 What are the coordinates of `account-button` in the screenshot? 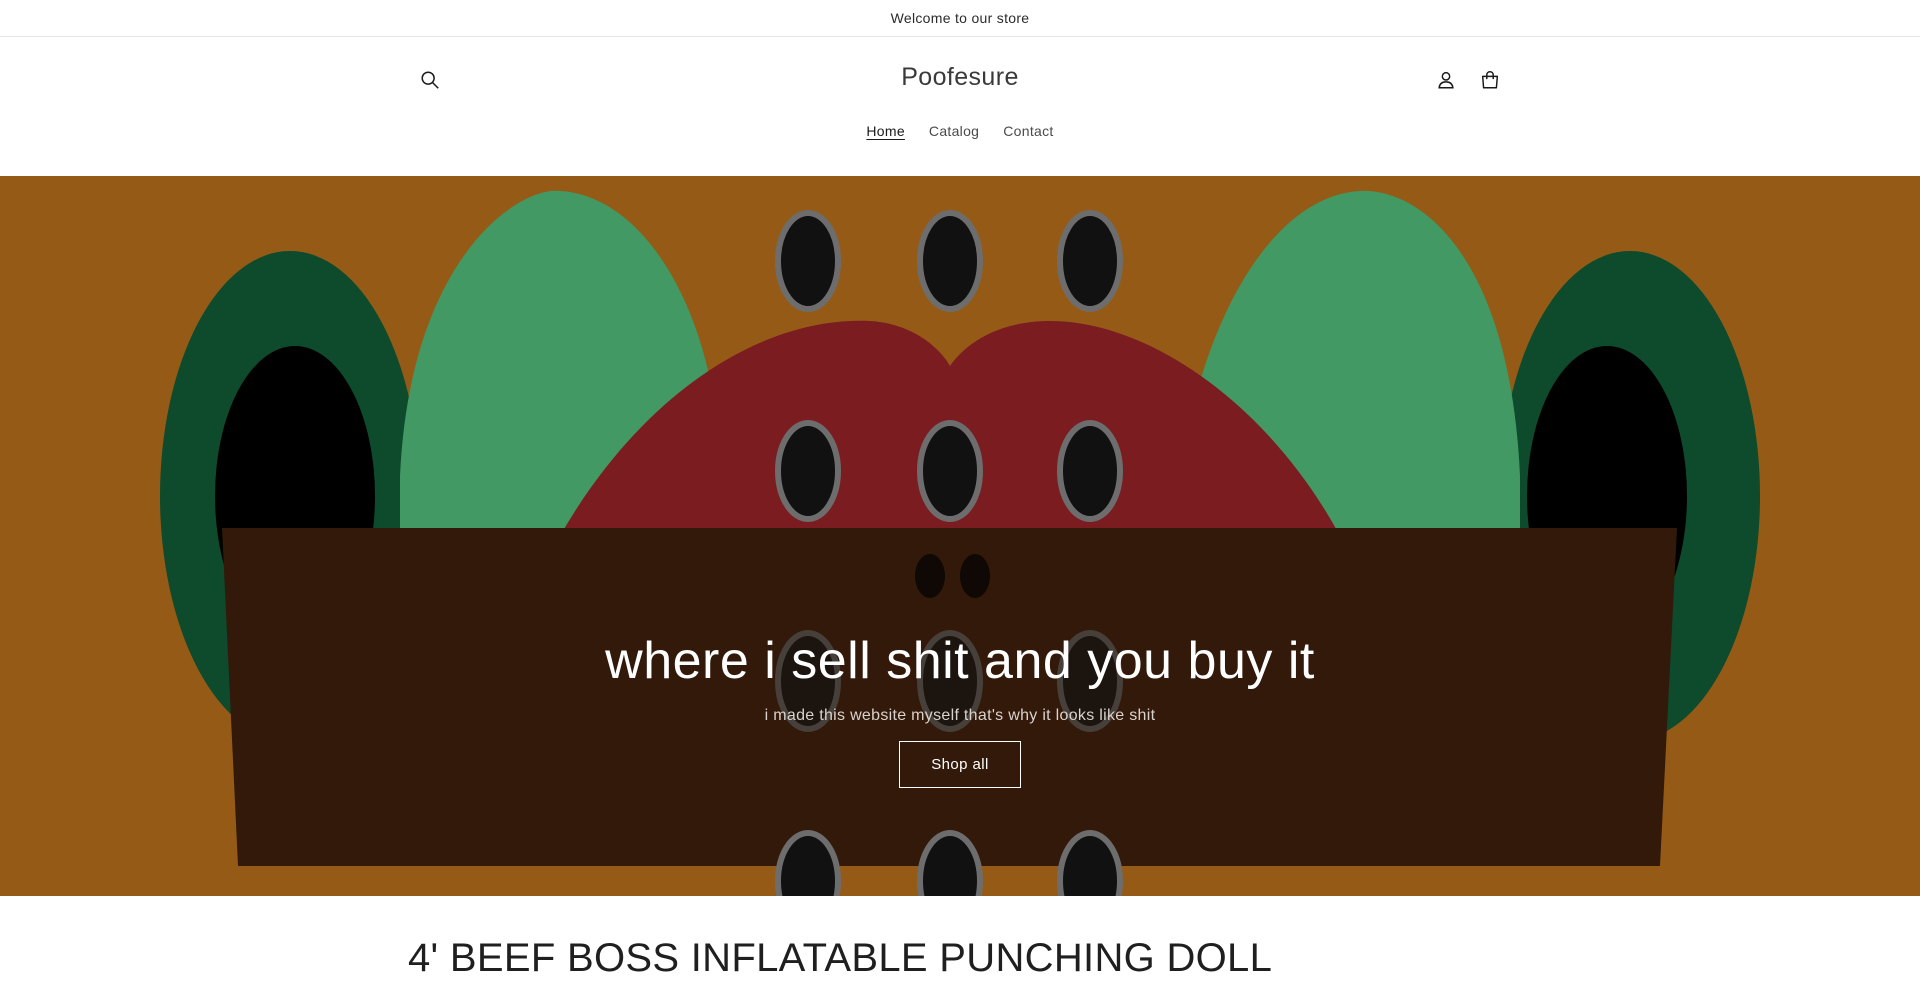 It's located at (1446, 80).